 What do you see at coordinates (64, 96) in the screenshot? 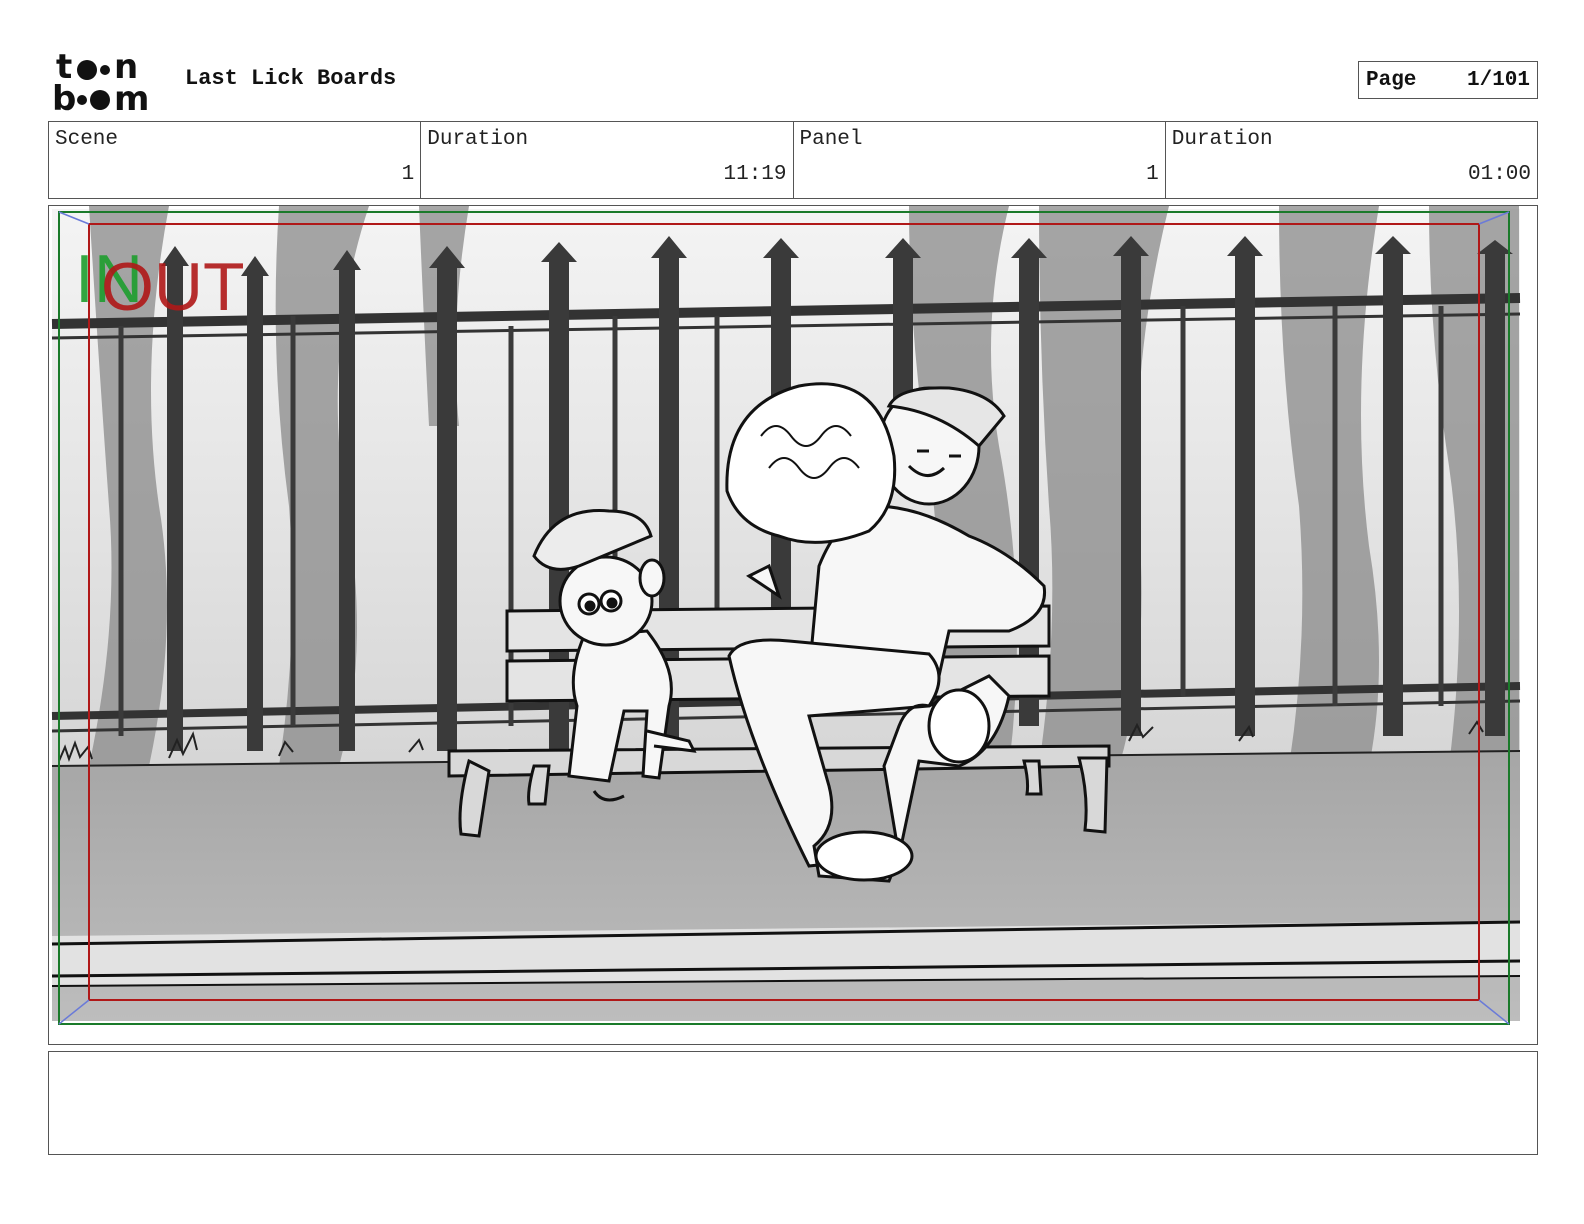
I see `svg-text: b` at bounding box center [64, 96].